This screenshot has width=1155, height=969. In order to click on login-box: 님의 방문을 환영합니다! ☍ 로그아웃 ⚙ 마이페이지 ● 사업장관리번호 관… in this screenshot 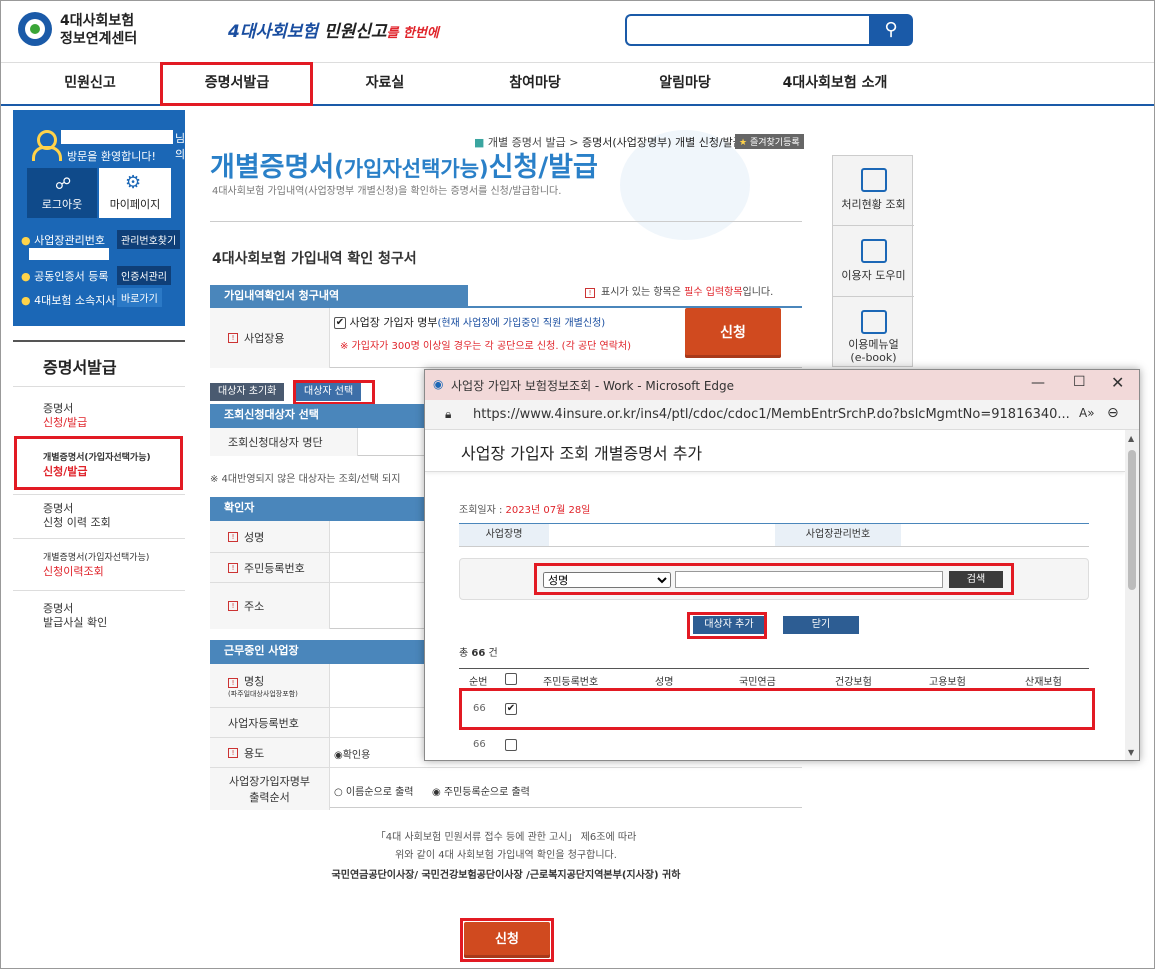, I will do `click(99, 218)`.